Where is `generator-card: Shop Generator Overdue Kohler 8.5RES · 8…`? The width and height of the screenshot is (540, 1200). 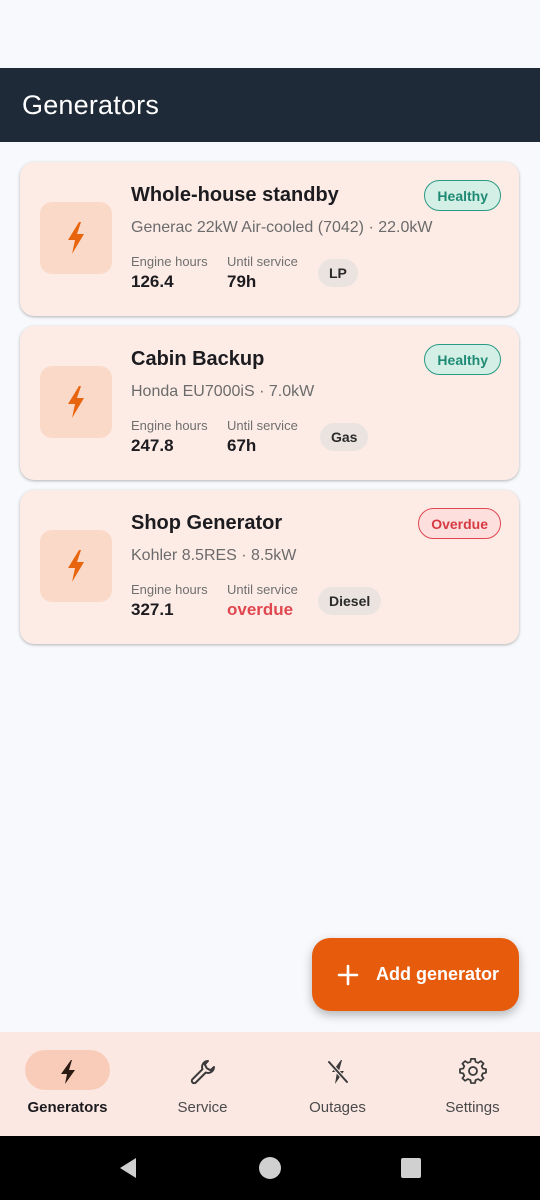 generator-card: Shop Generator Overdue Kohler 8.5RES · 8… is located at coordinates (269, 567).